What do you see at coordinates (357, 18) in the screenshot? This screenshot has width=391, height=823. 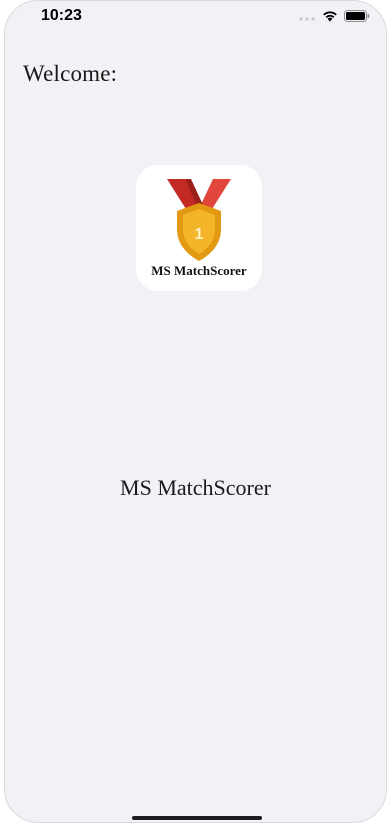 I see `battery-icon` at bounding box center [357, 18].